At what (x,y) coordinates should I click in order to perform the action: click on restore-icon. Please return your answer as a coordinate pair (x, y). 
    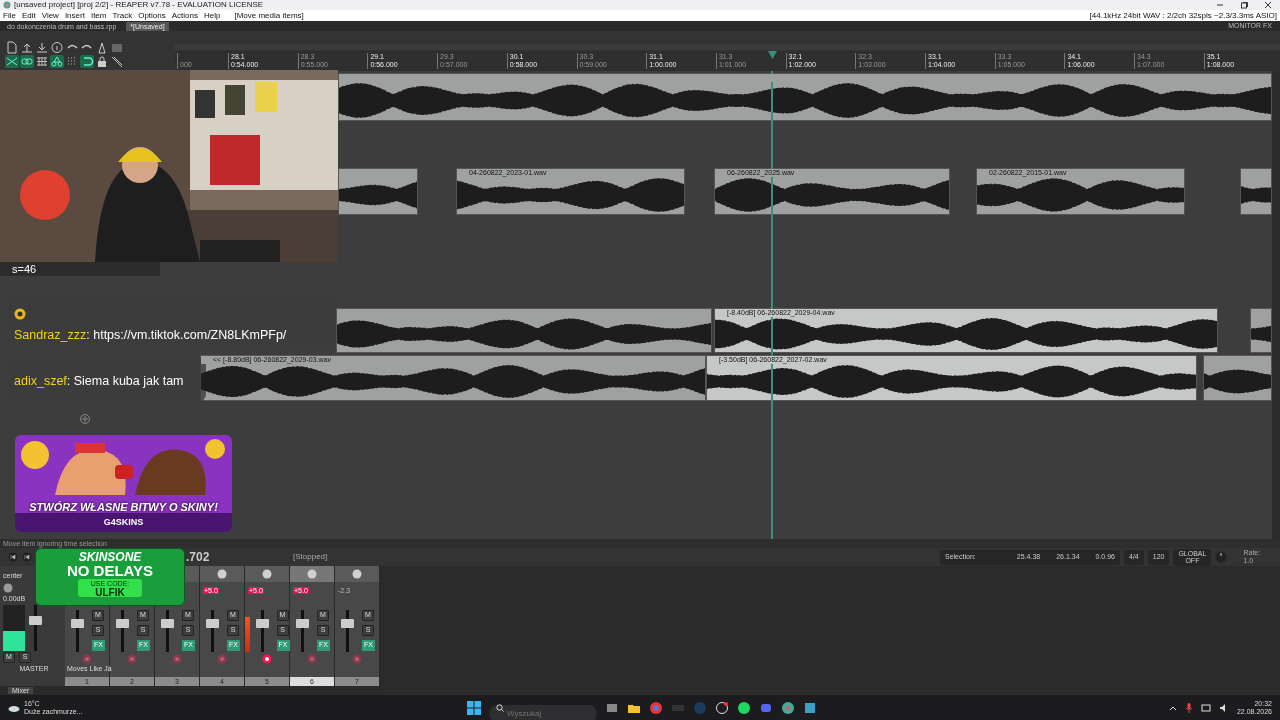
    Looking at the image, I should click on (1244, 5).